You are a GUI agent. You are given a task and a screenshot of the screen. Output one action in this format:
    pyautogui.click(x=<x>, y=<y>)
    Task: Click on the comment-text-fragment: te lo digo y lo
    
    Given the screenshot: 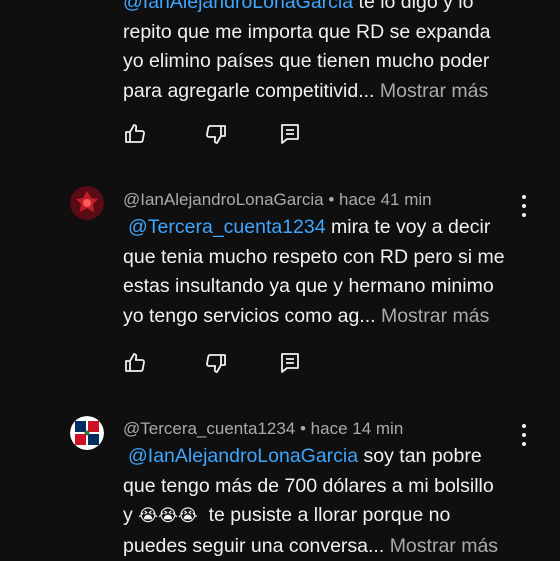 What is the action you would take?
    pyautogui.click(x=413, y=6)
    